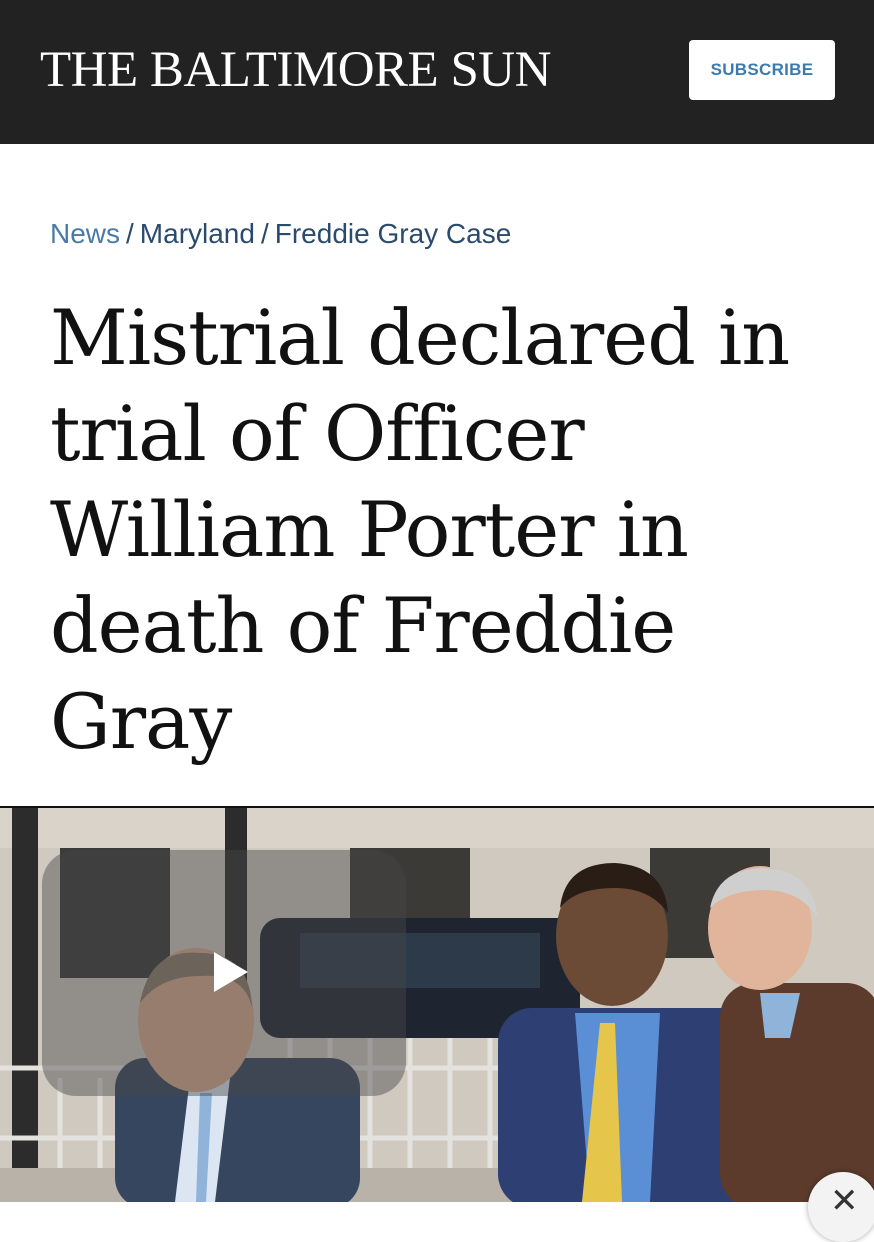 This screenshot has height=1242, width=874. I want to click on breadcrumb-maryland-link: Maryland, so click(197, 233).